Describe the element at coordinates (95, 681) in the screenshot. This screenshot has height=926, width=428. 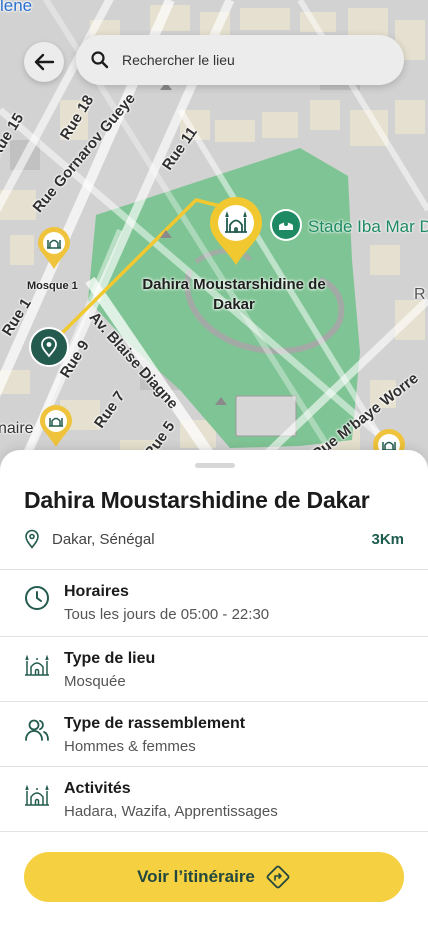
I see `detail-value: Mosquée` at that location.